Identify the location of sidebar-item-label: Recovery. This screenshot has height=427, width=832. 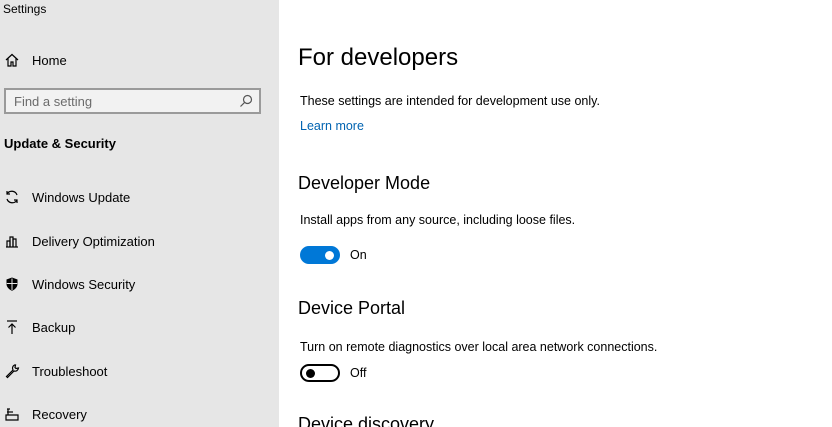
(59, 414).